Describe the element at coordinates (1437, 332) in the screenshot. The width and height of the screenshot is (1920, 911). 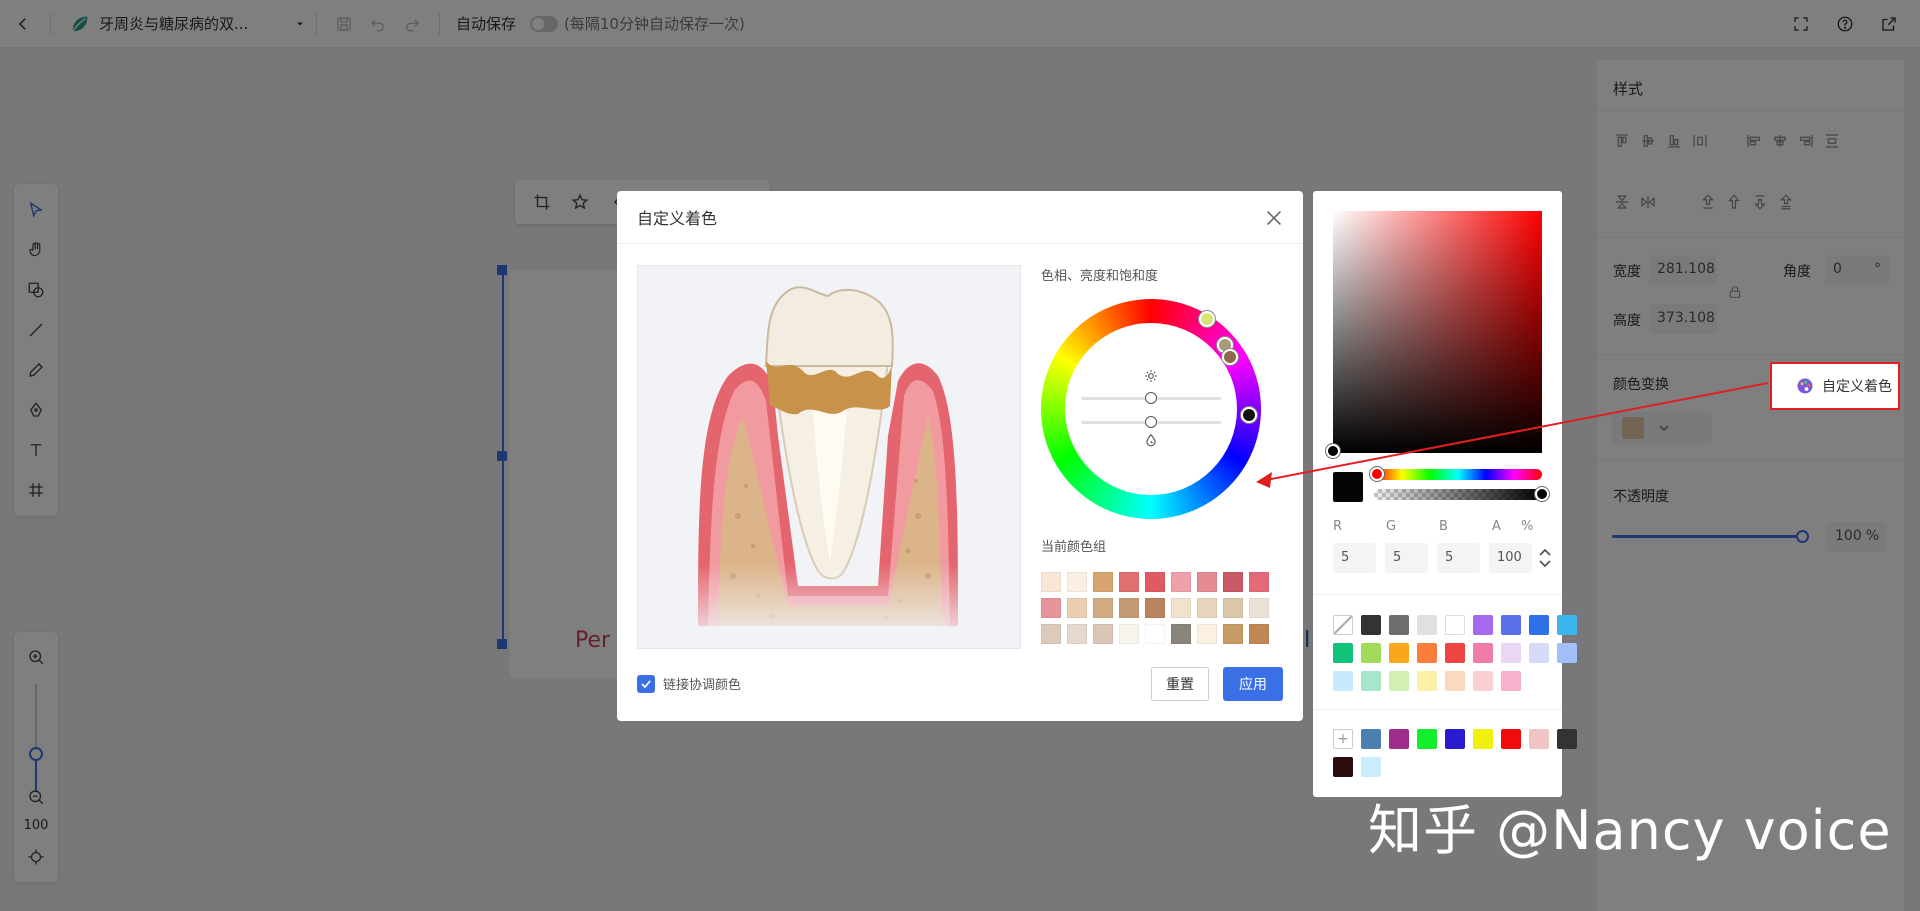
I see `saturation-value-area` at that location.